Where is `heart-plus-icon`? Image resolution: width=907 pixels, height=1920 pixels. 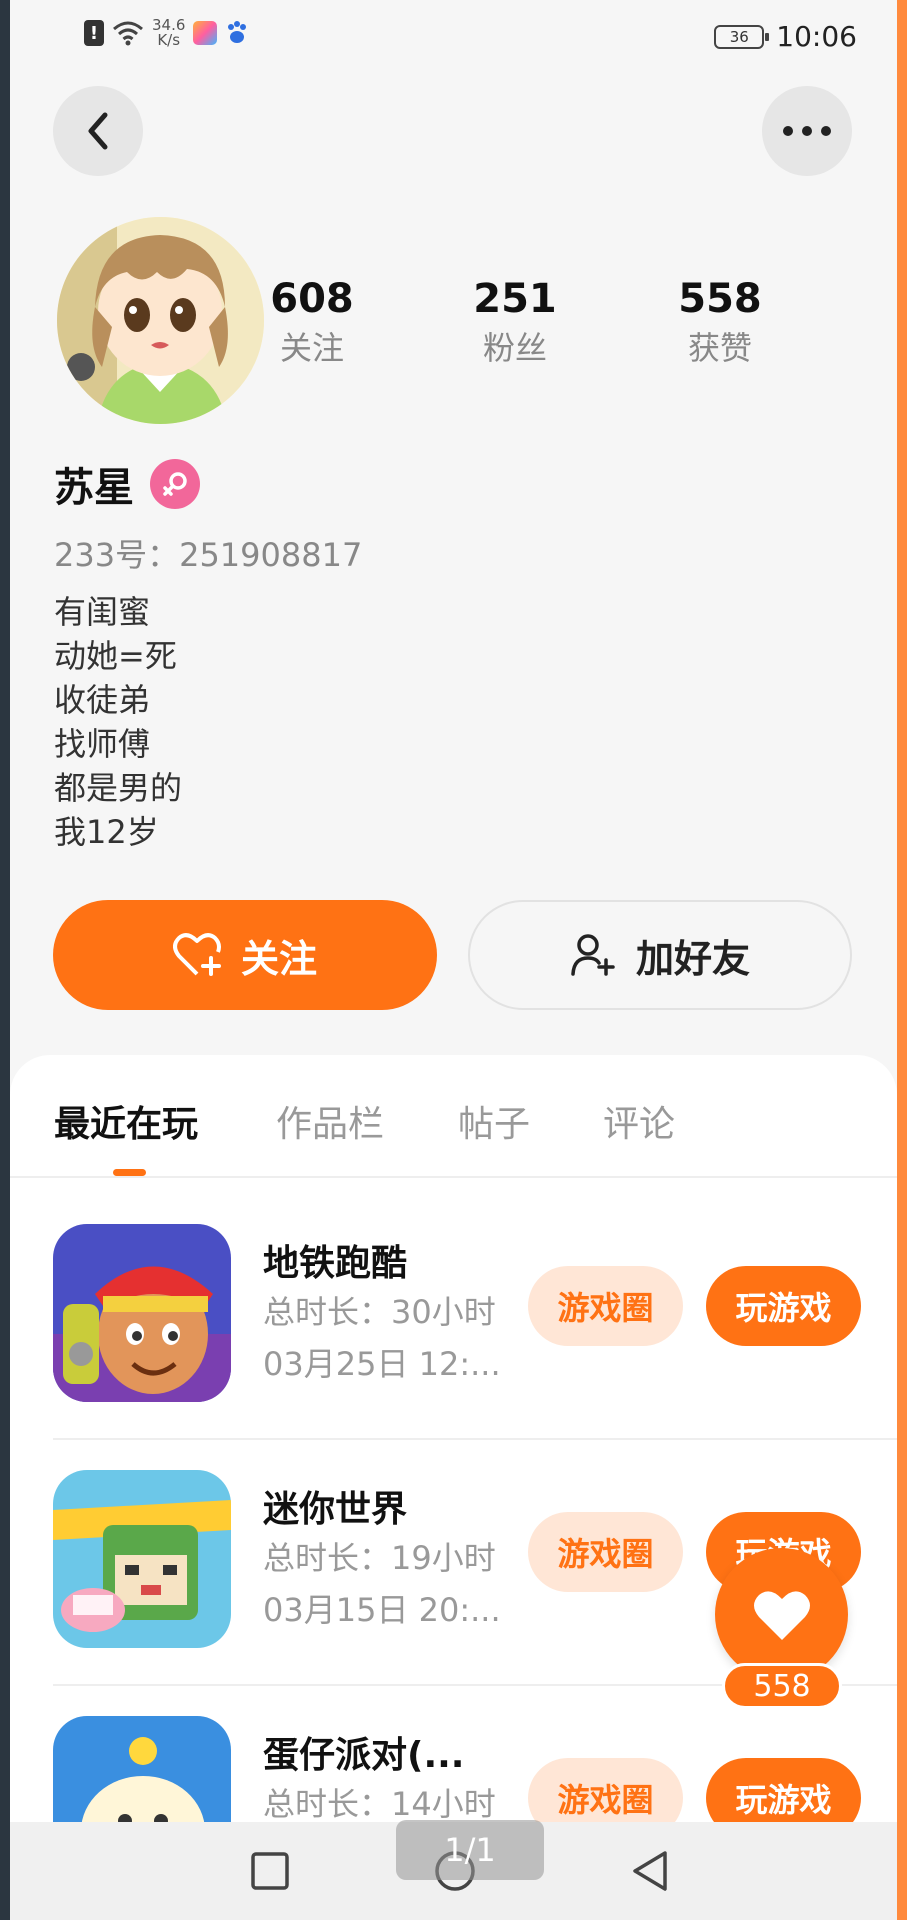
heart-plus-icon is located at coordinates (196, 954).